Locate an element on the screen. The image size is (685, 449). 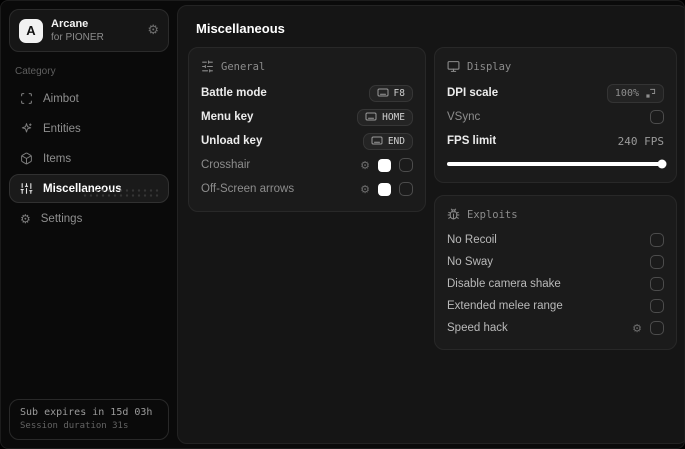
sidebar-item-aimbot: Aimbot is located at coordinates (89, 98).